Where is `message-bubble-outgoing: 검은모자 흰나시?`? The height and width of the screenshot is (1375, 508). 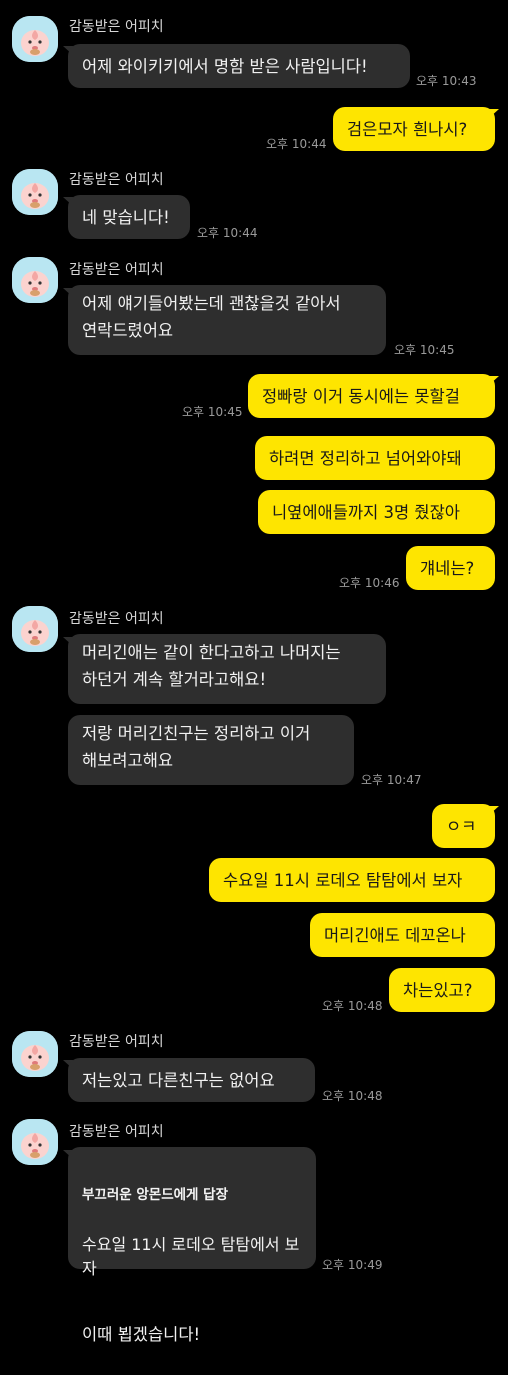 message-bubble-outgoing: 검은모자 흰나시? is located at coordinates (414, 129).